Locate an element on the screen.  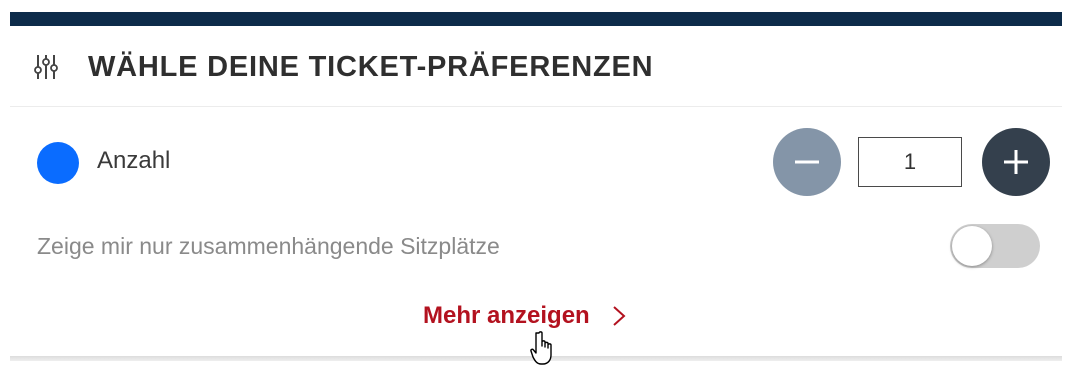
minus-icon is located at coordinates (807, 162).